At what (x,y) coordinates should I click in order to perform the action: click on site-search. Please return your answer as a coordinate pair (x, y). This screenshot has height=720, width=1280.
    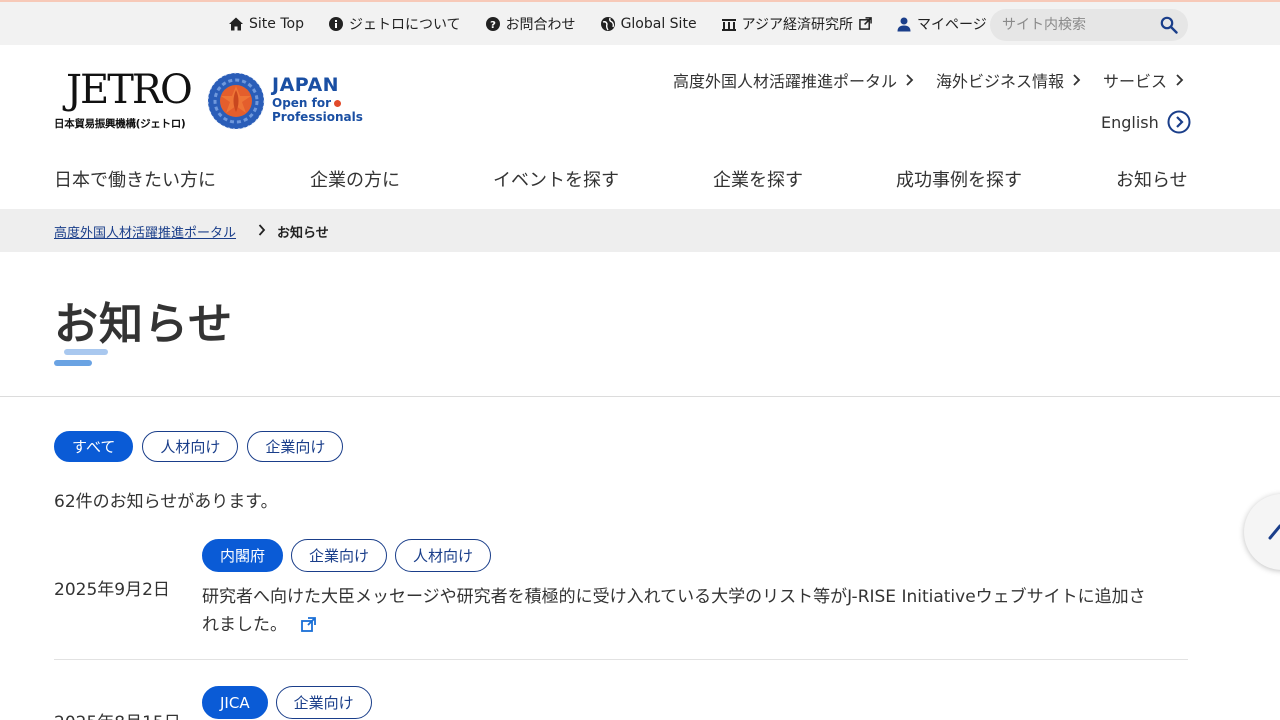
    Looking at the image, I should click on (1089, 25).